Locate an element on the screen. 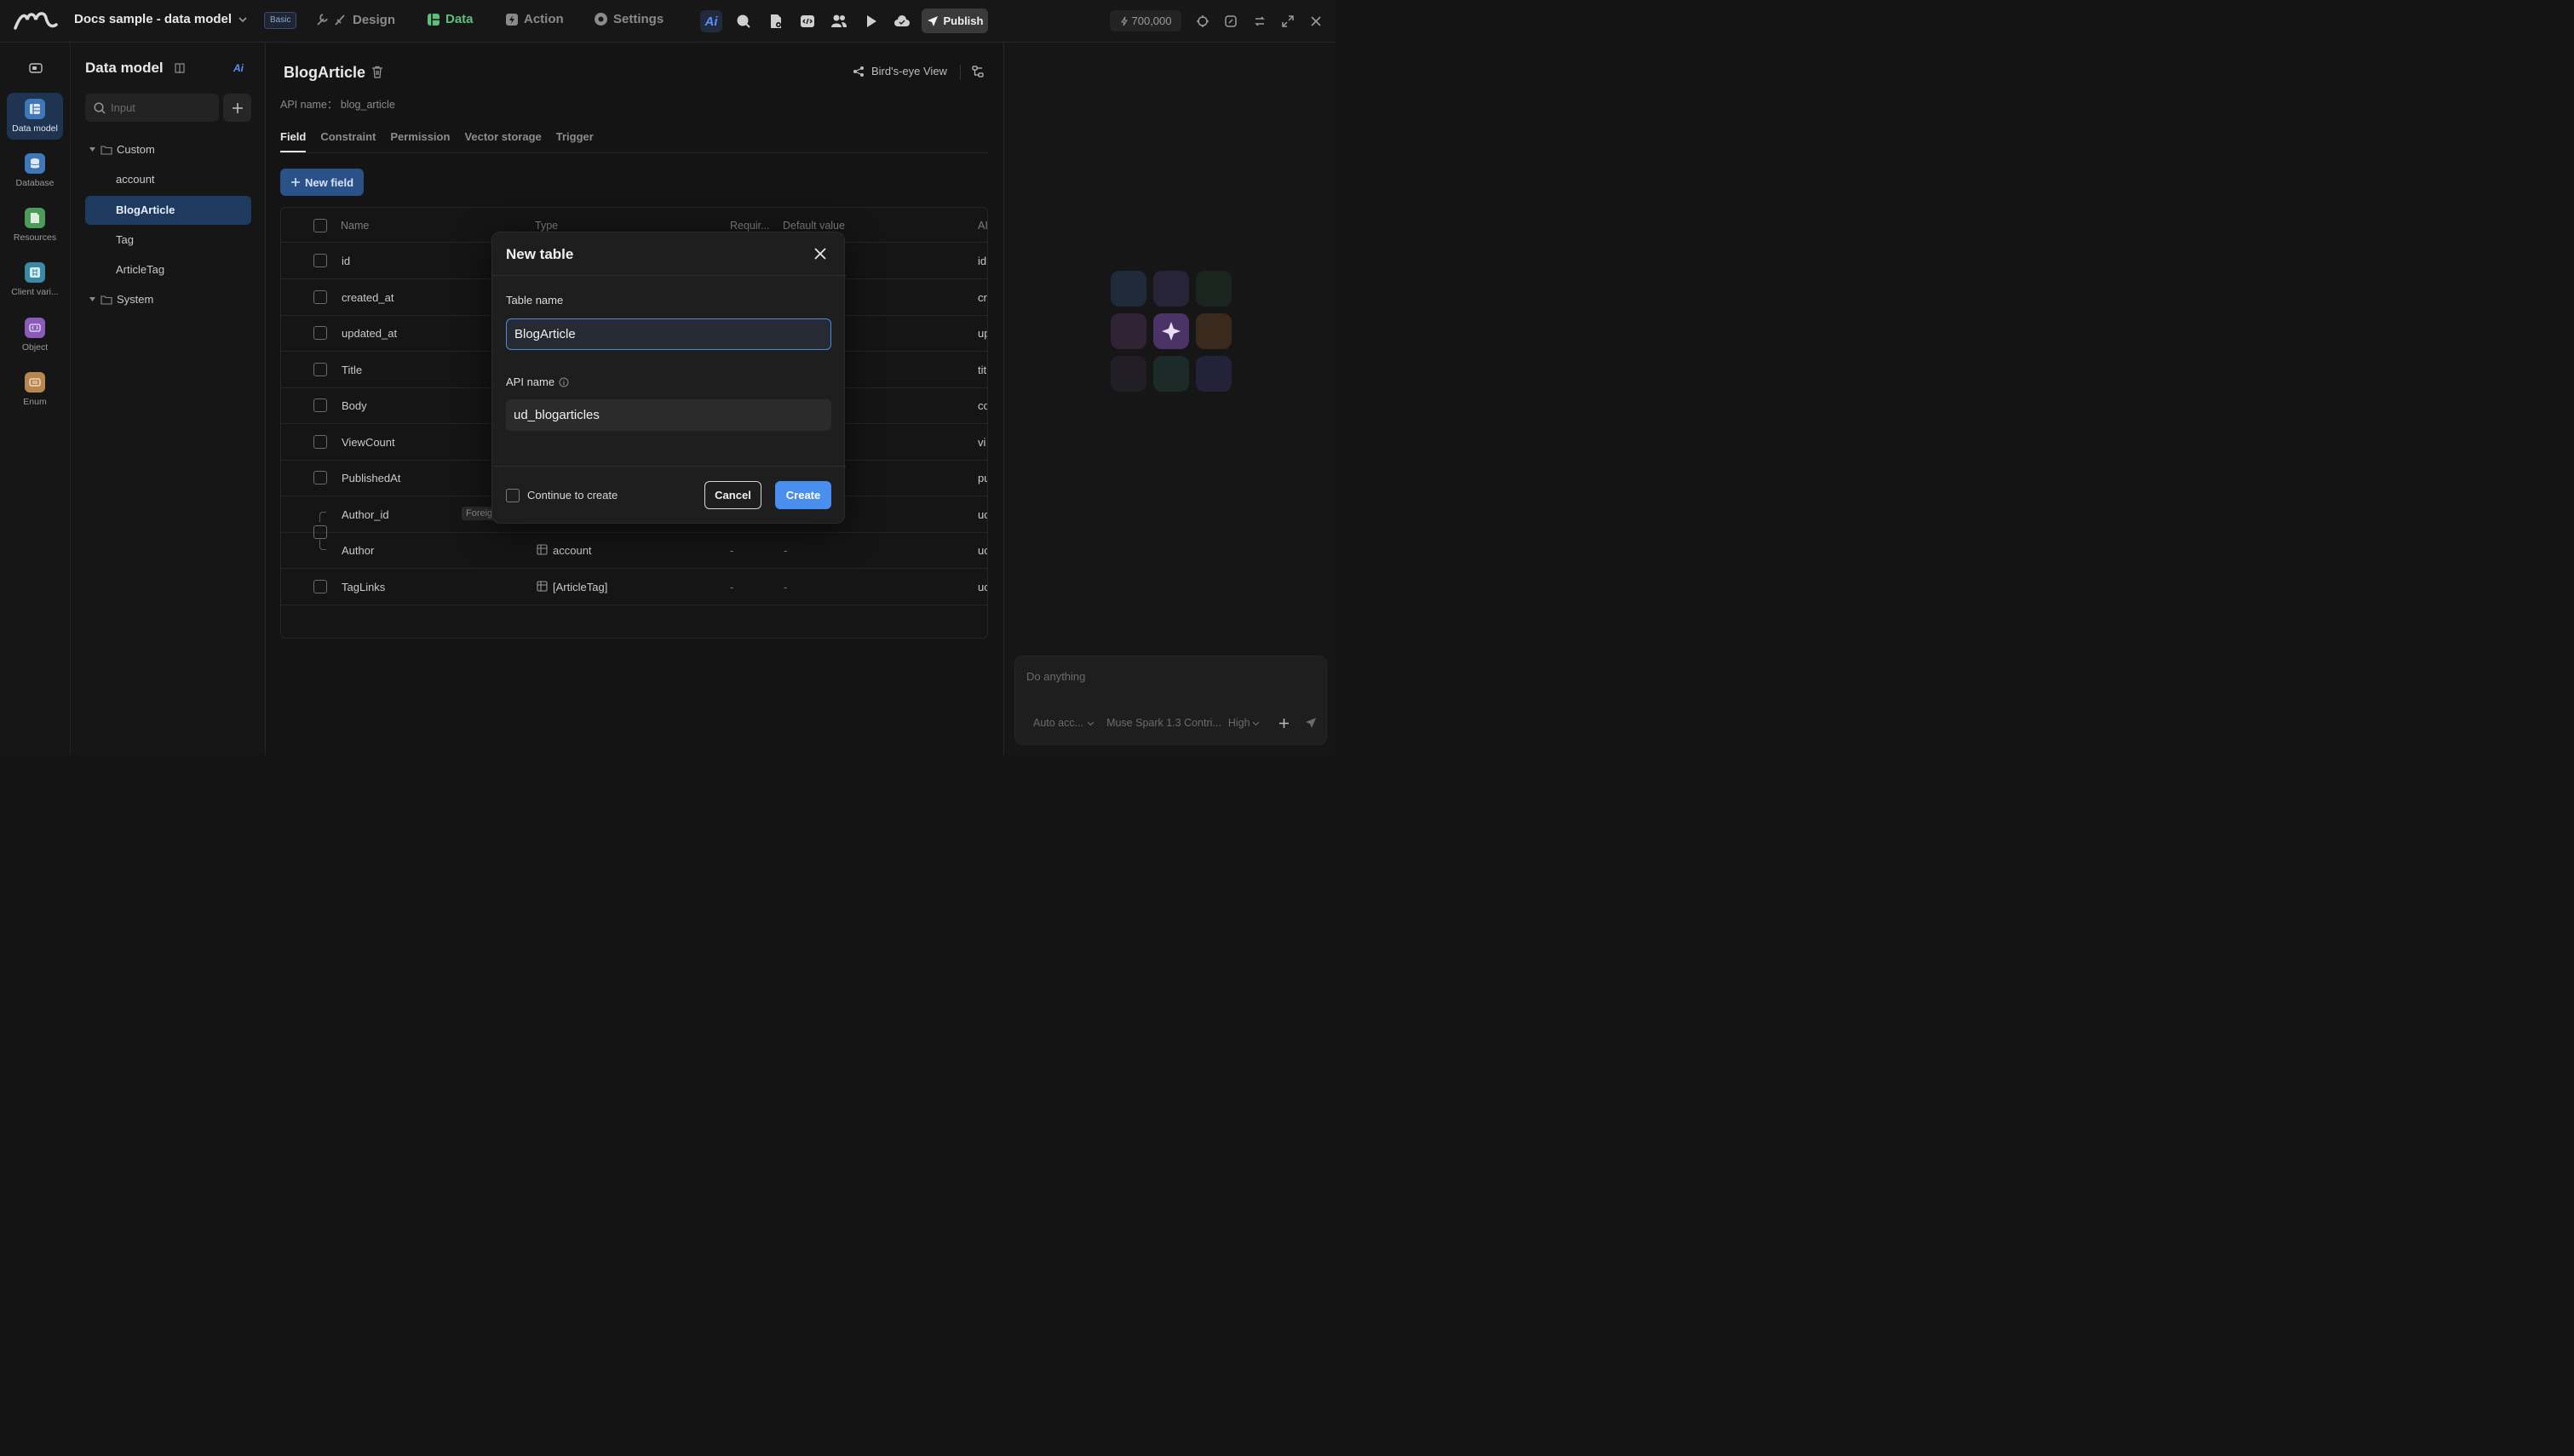 The image size is (2574, 1456). tab-field: Field is located at coordinates (293, 141).